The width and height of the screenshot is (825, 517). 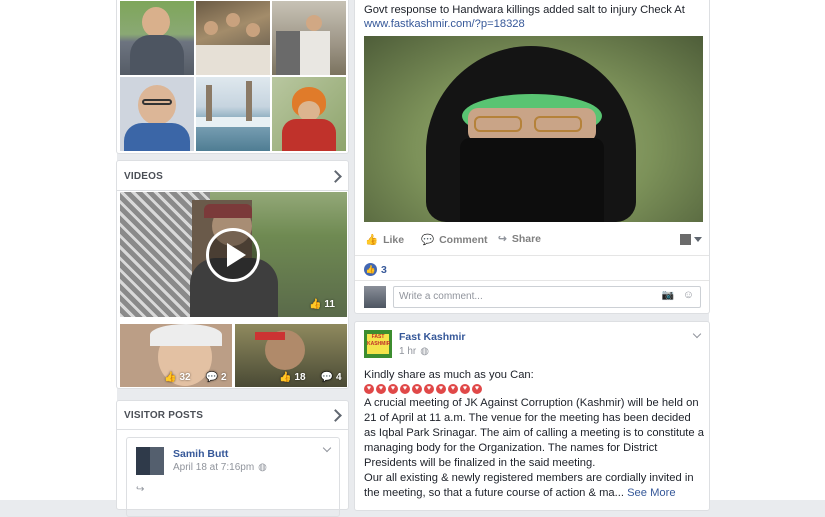 What do you see at coordinates (533, 129) in the screenshot?
I see `post-1-image` at bounding box center [533, 129].